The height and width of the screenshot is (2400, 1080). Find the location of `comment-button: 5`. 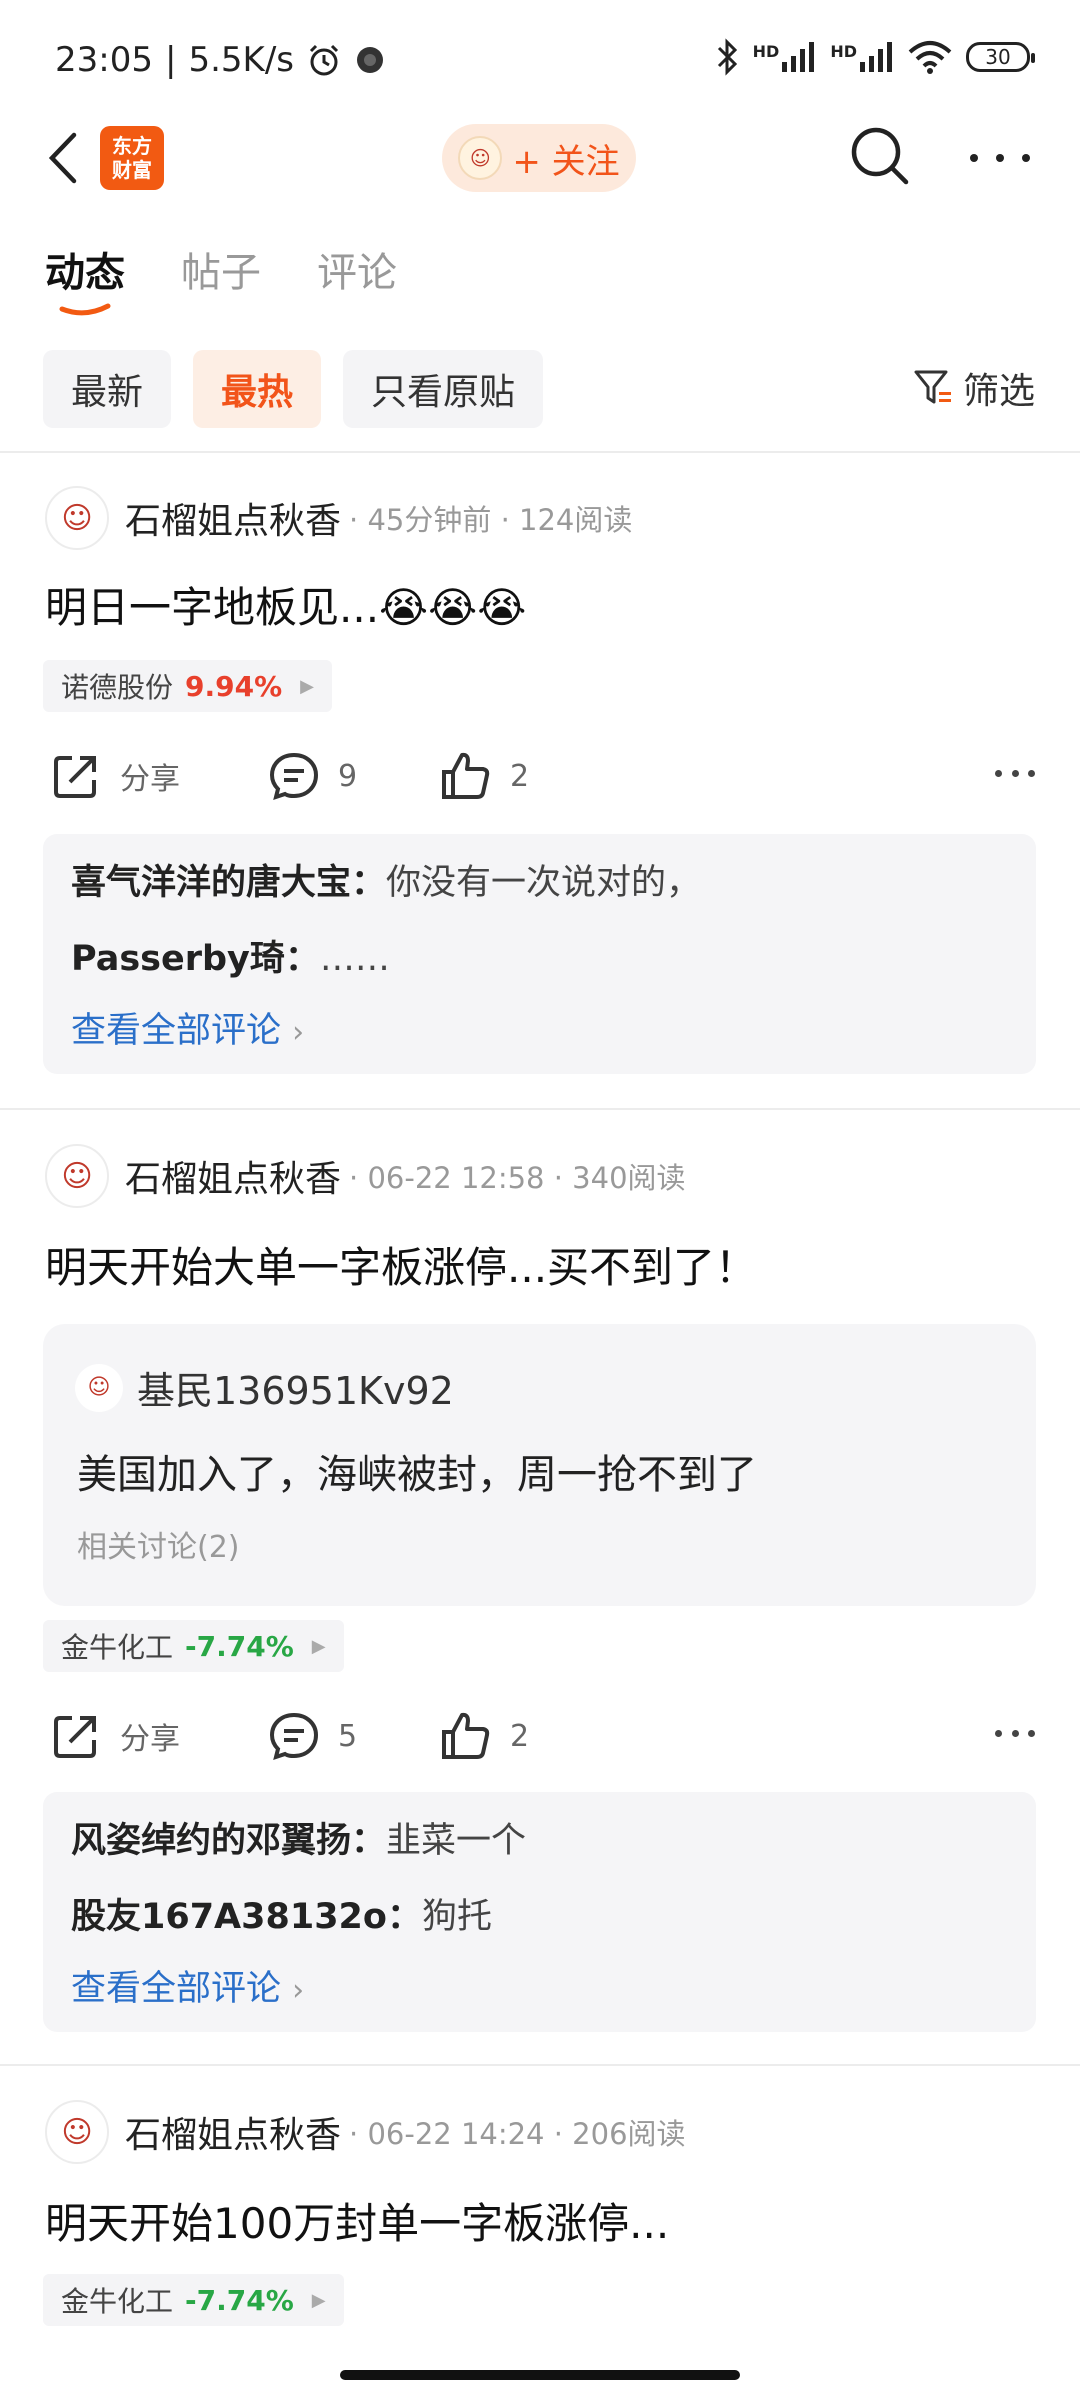

comment-button: 5 is located at coordinates (312, 1736).